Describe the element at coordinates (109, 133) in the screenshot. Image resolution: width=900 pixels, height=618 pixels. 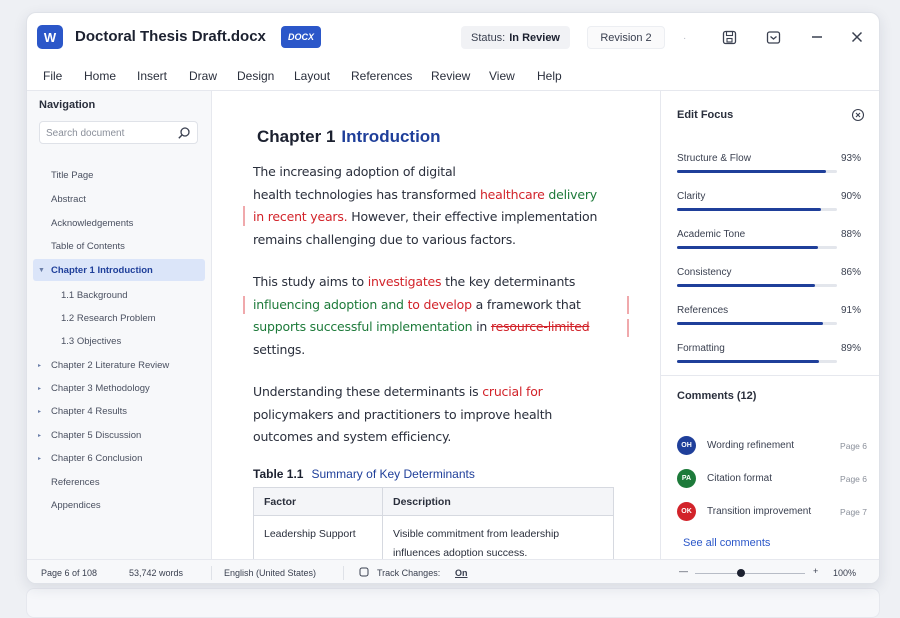
I see `search-input` at that location.